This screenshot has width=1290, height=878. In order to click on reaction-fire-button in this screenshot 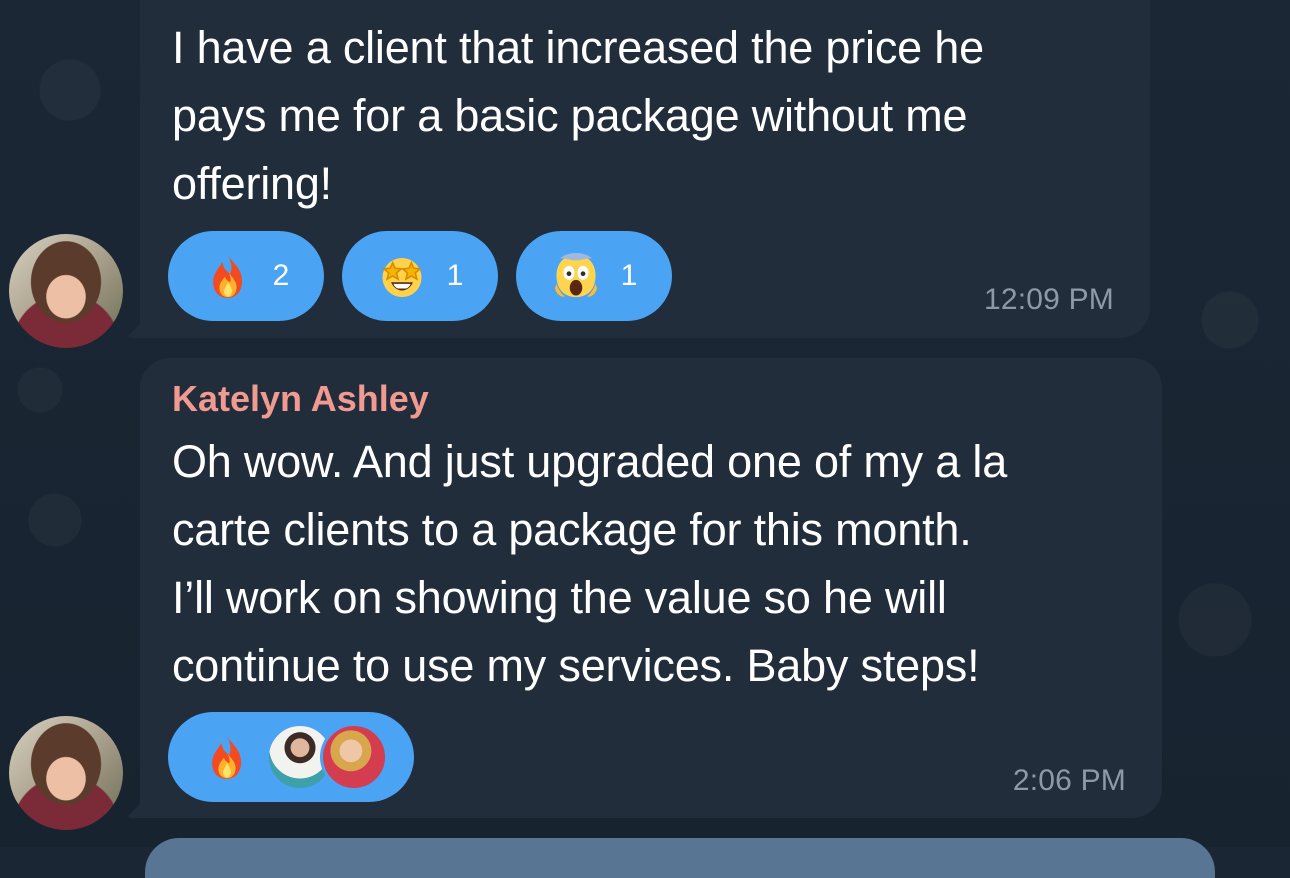, I will do `click(291, 757)`.